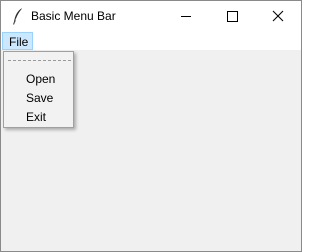  I want to click on menu-item-save: Save, so click(39, 98).